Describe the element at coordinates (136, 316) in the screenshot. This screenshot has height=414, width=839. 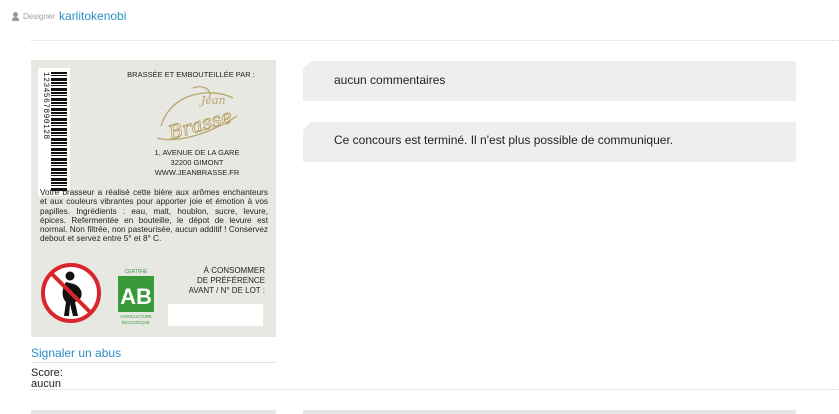
I see `ab-bottom-line: AGRICULTURE` at that location.